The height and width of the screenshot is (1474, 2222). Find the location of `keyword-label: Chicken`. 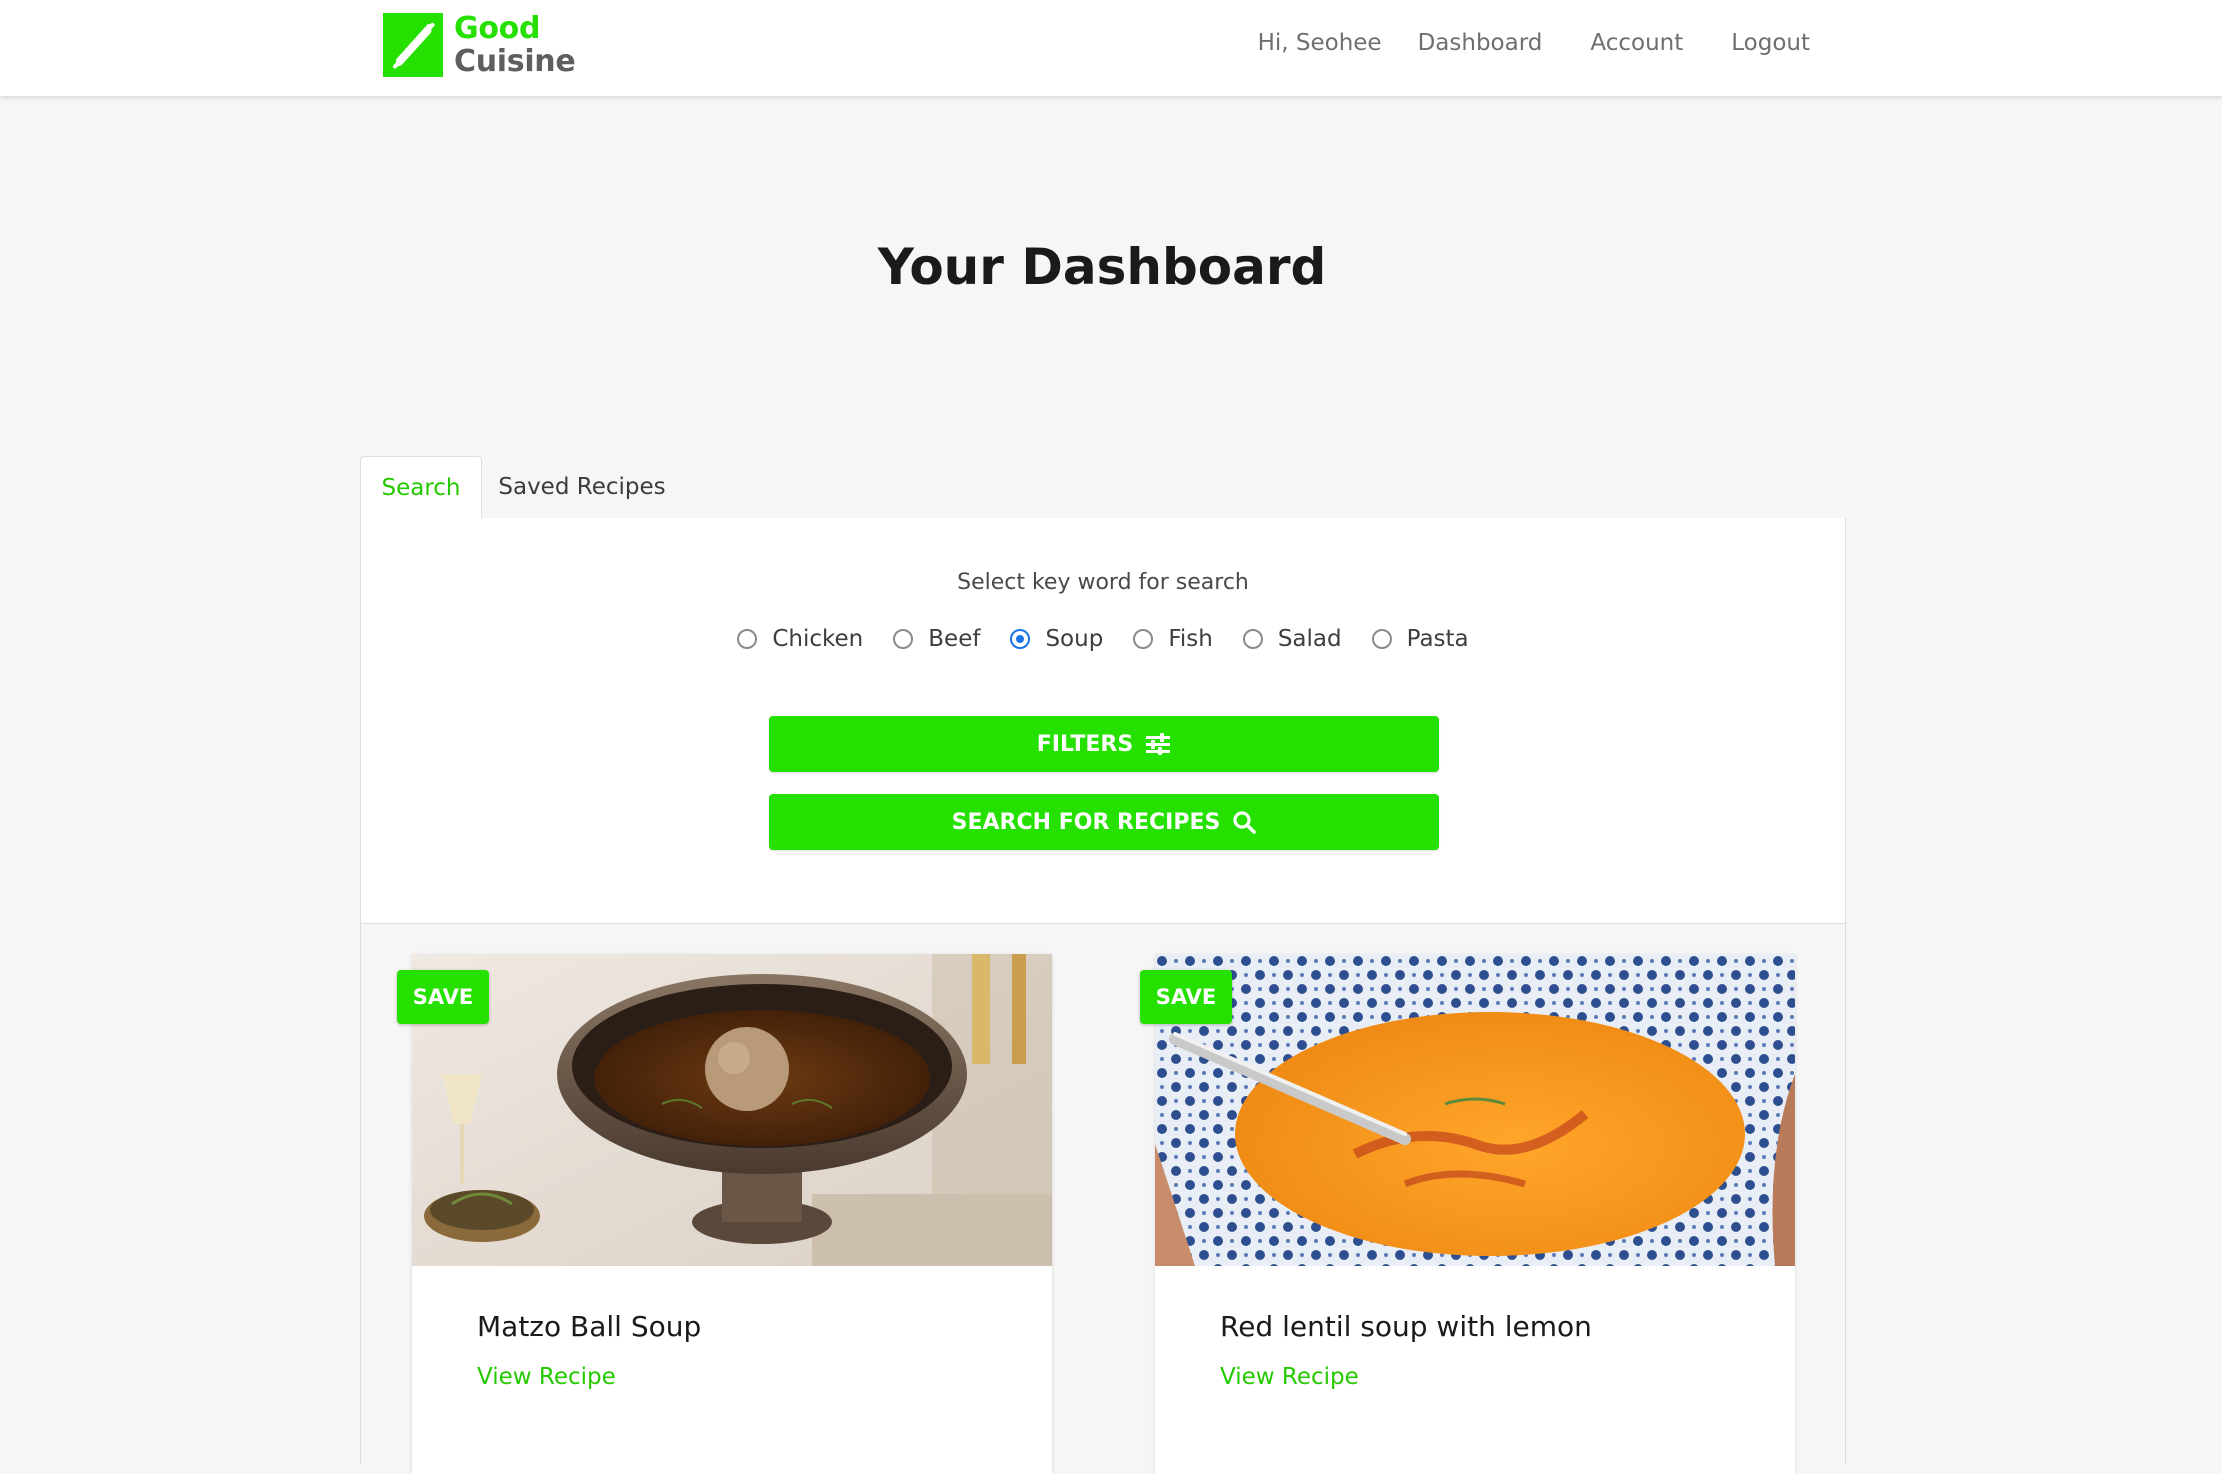

keyword-label: Chicken is located at coordinates (818, 639).